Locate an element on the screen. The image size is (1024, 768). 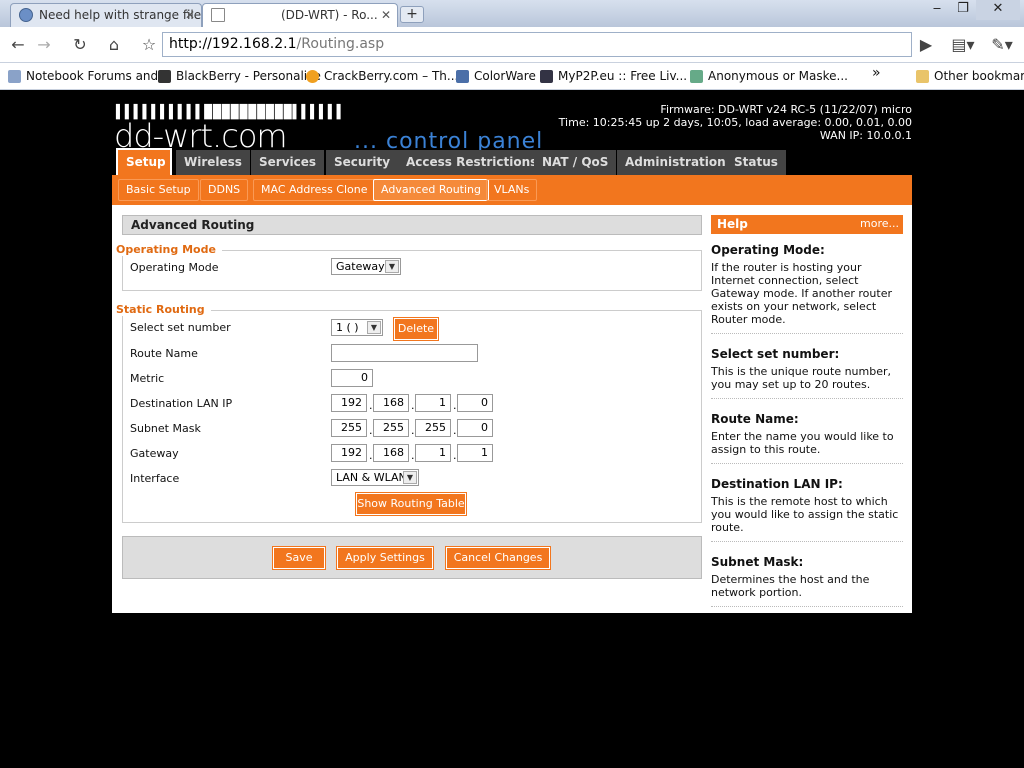
interface-label: Interface is located at coordinates (155, 478).